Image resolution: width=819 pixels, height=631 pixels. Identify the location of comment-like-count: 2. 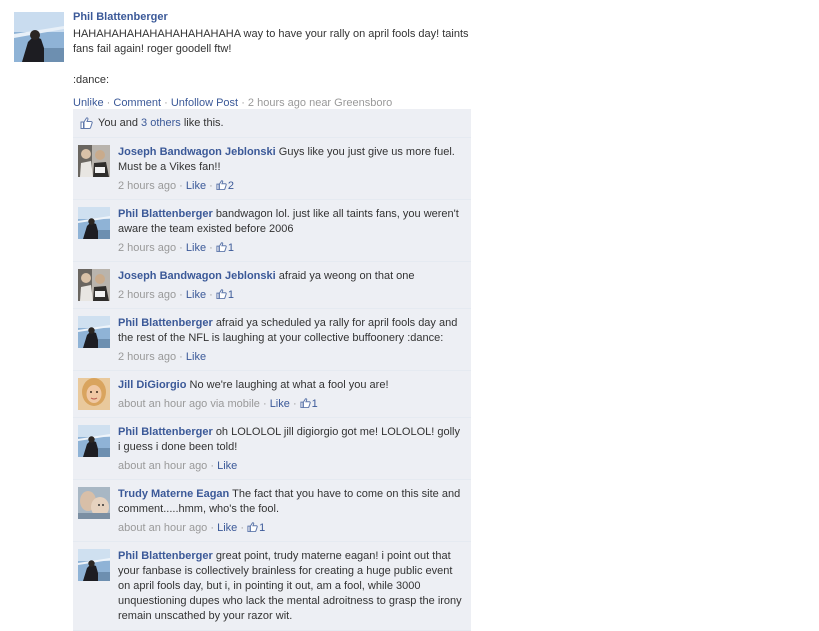
(225, 186).